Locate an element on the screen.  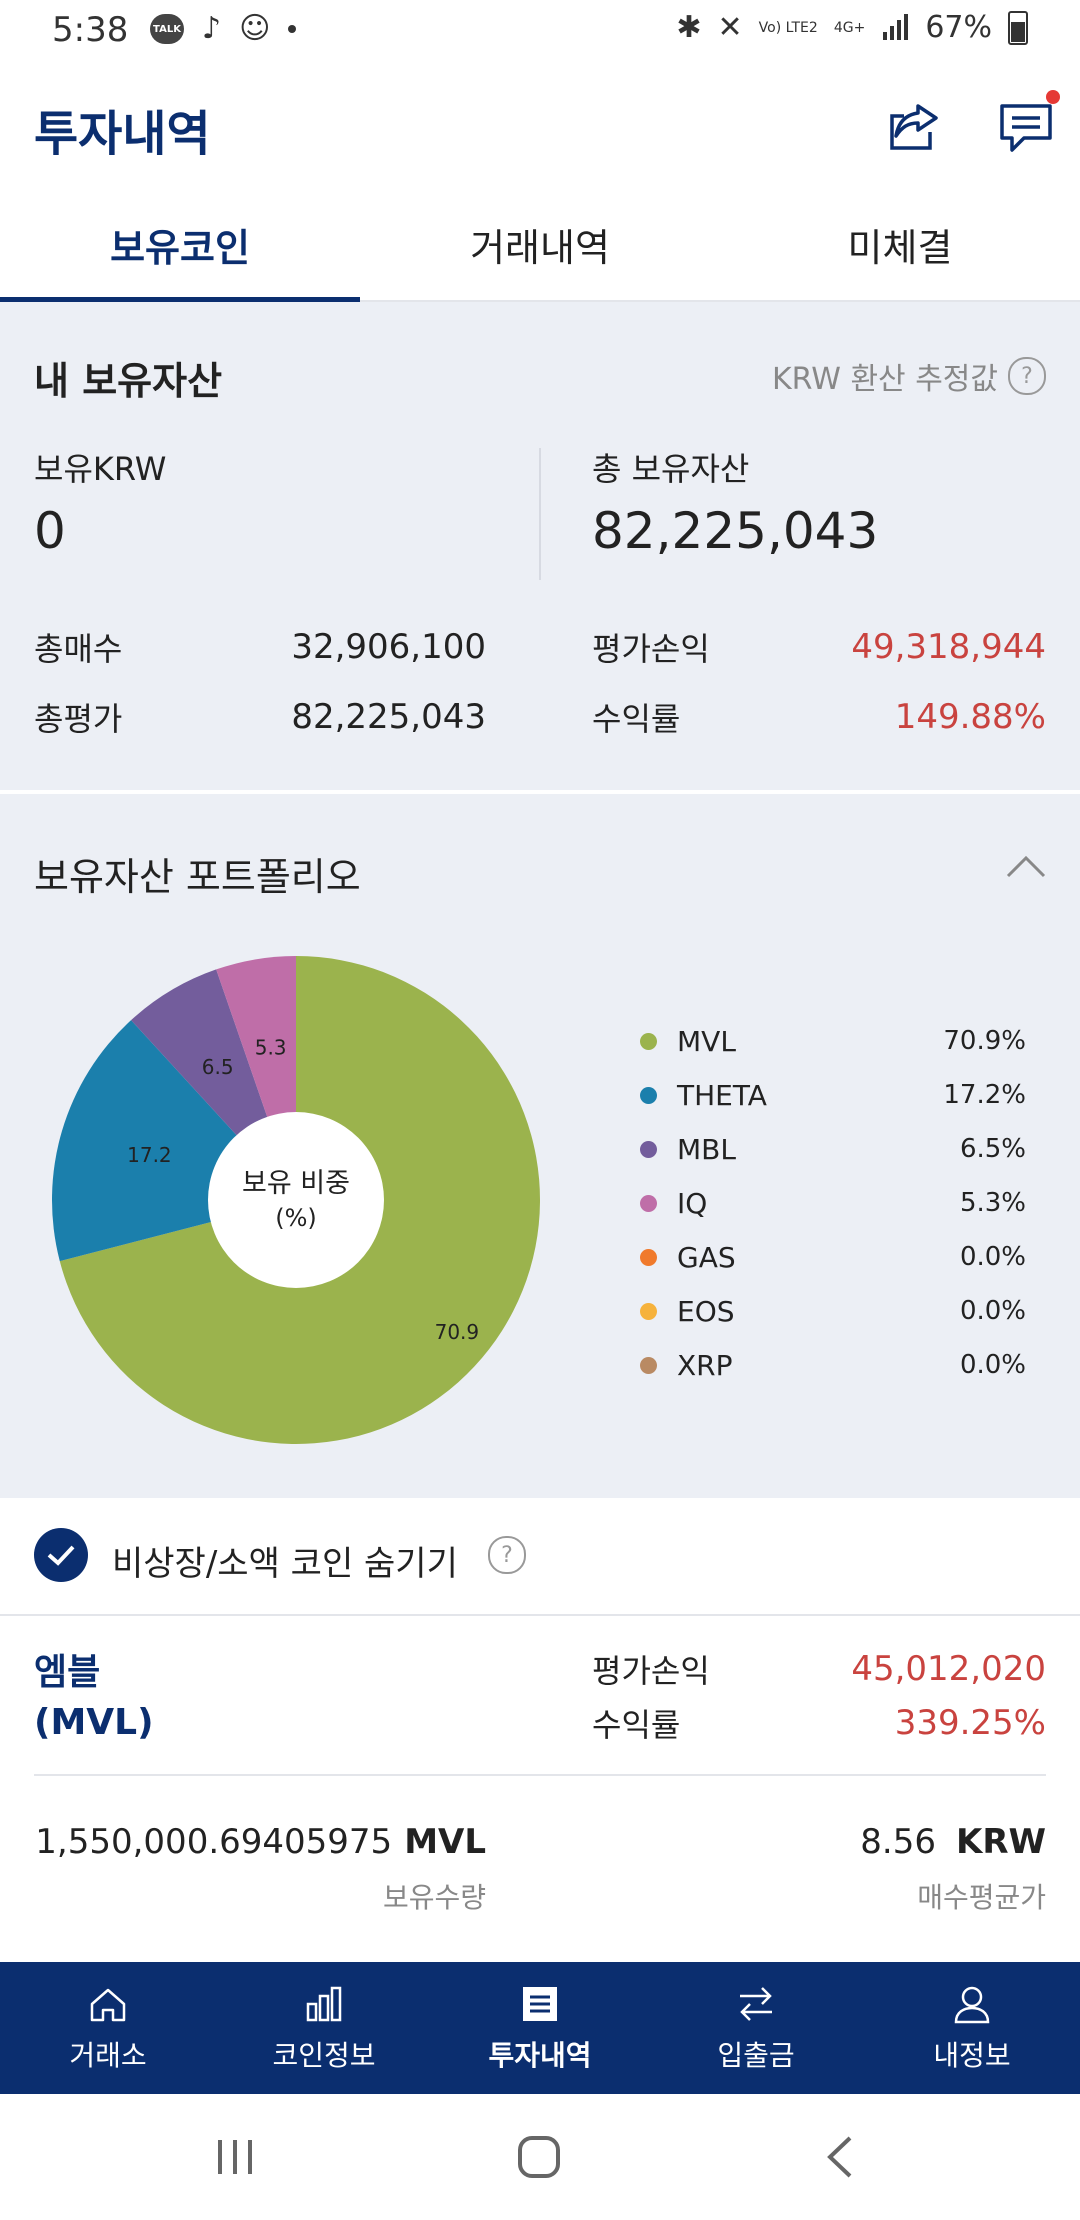
hide-small-label: 비상장/소액 코인 숨기기 is located at coordinates (285, 1564).